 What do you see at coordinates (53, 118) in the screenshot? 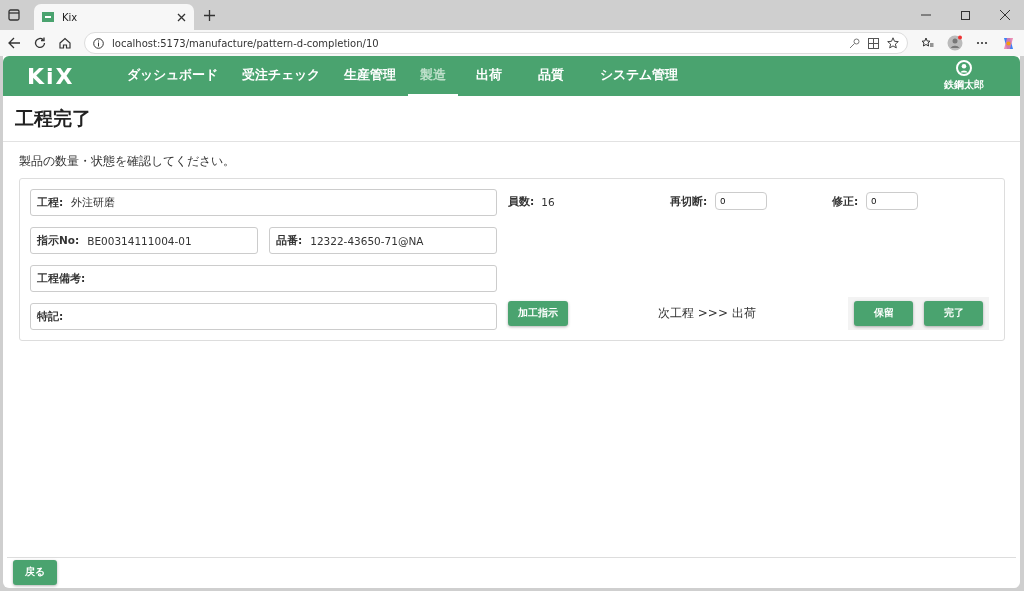
I see `page-title: 工程完了` at bounding box center [53, 118].